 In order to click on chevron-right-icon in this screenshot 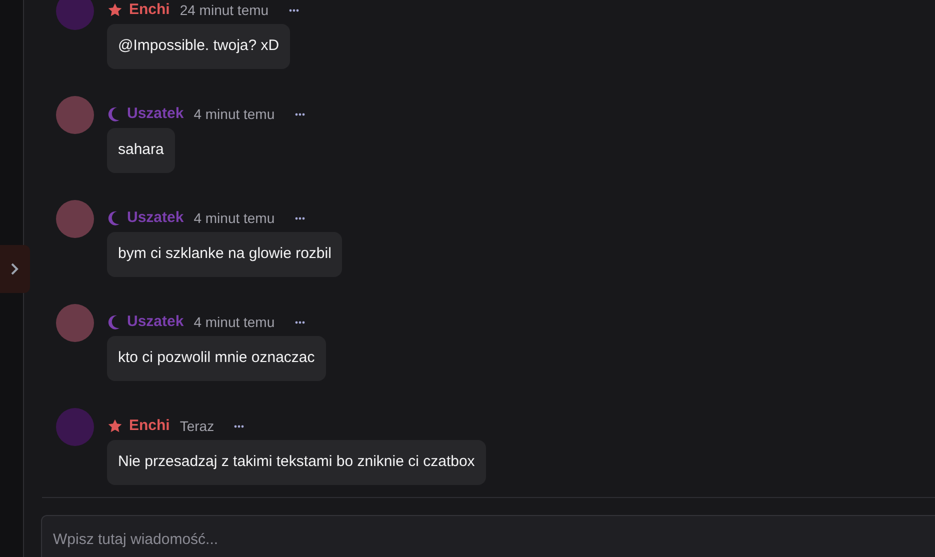, I will do `click(15, 269)`.